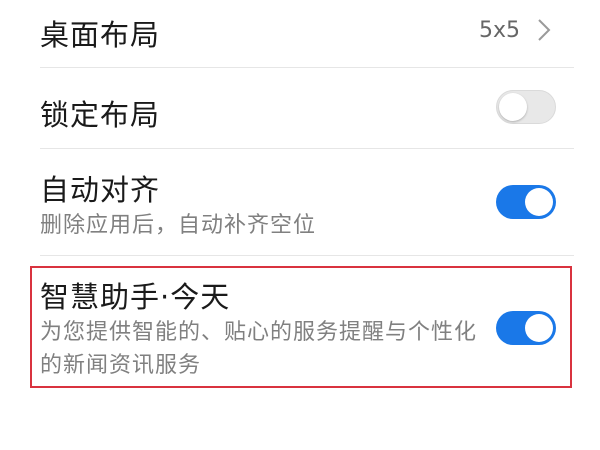 Image resolution: width=600 pixels, height=450 pixels. Describe the element at coordinates (178, 225) in the screenshot. I see `auto-align-description: 删除应用后，自动补齐空位` at that location.